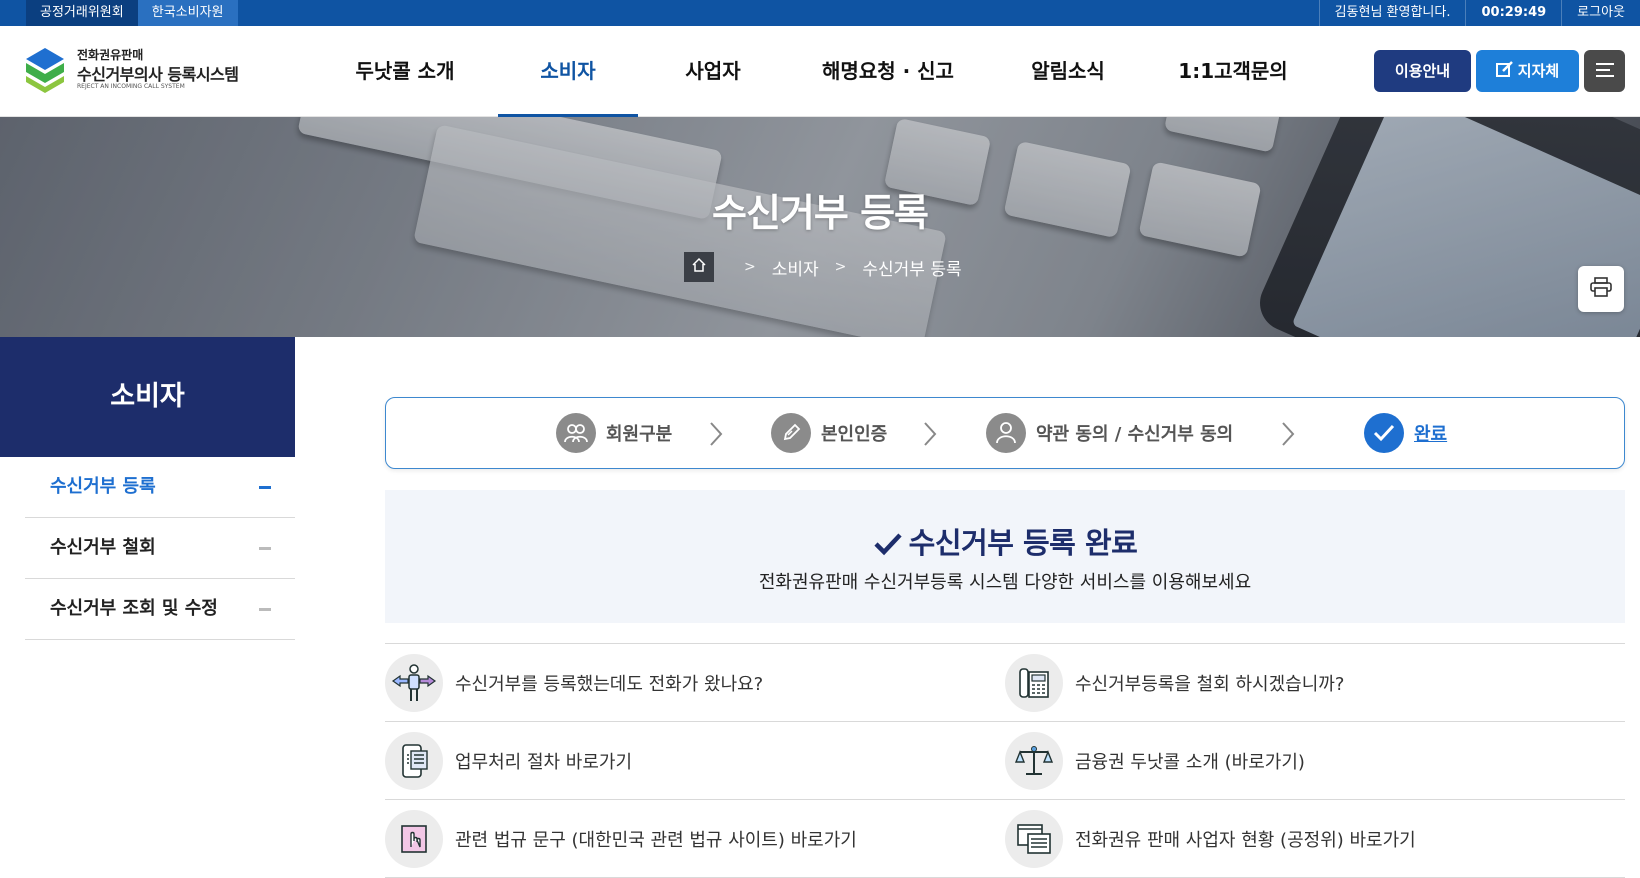 This screenshot has width=1640, height=878. I want to click on sidebar-item-lookup: 수신거부 조회 및 수정, so click(160, 609).